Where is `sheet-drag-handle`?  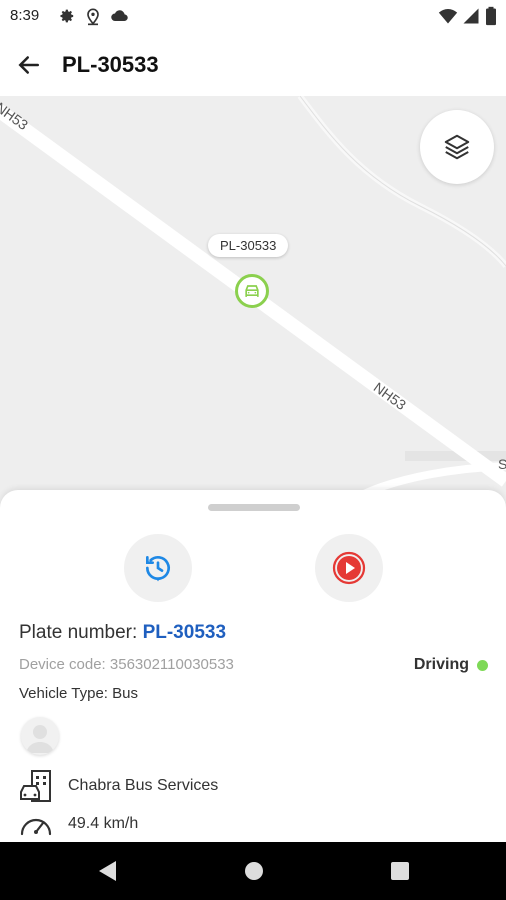 sheet-drag-handle is located at coordinates (254, 507).